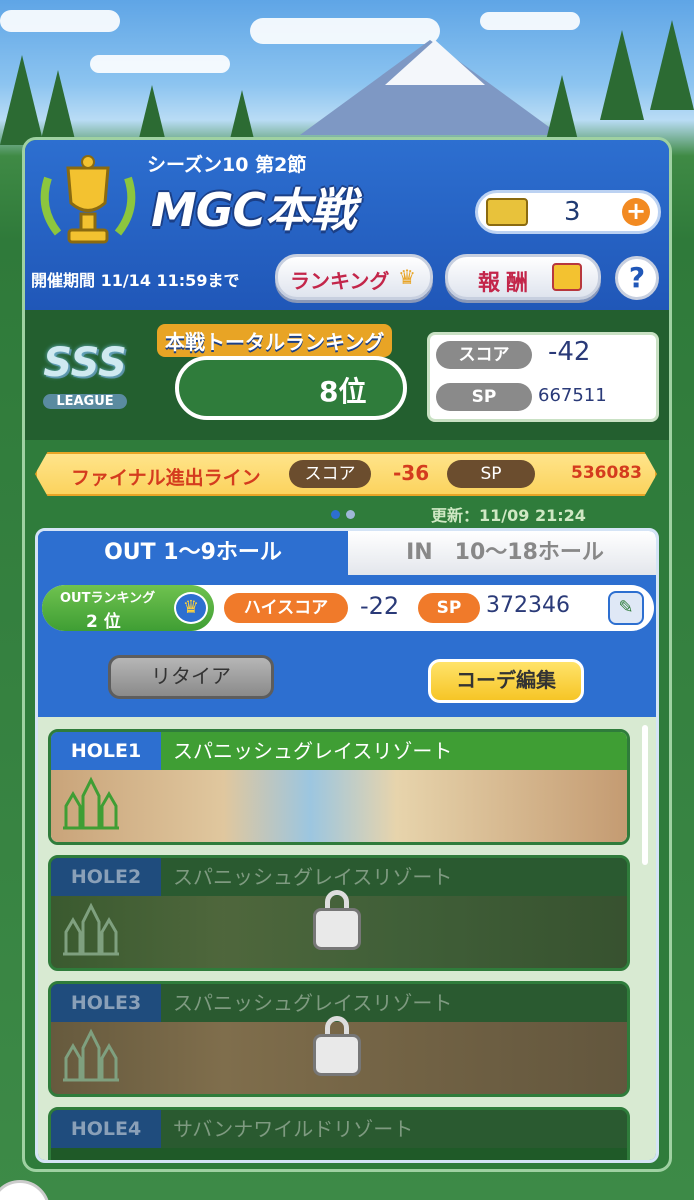  I want to click on total-rank: 8位, so click(343, 391).